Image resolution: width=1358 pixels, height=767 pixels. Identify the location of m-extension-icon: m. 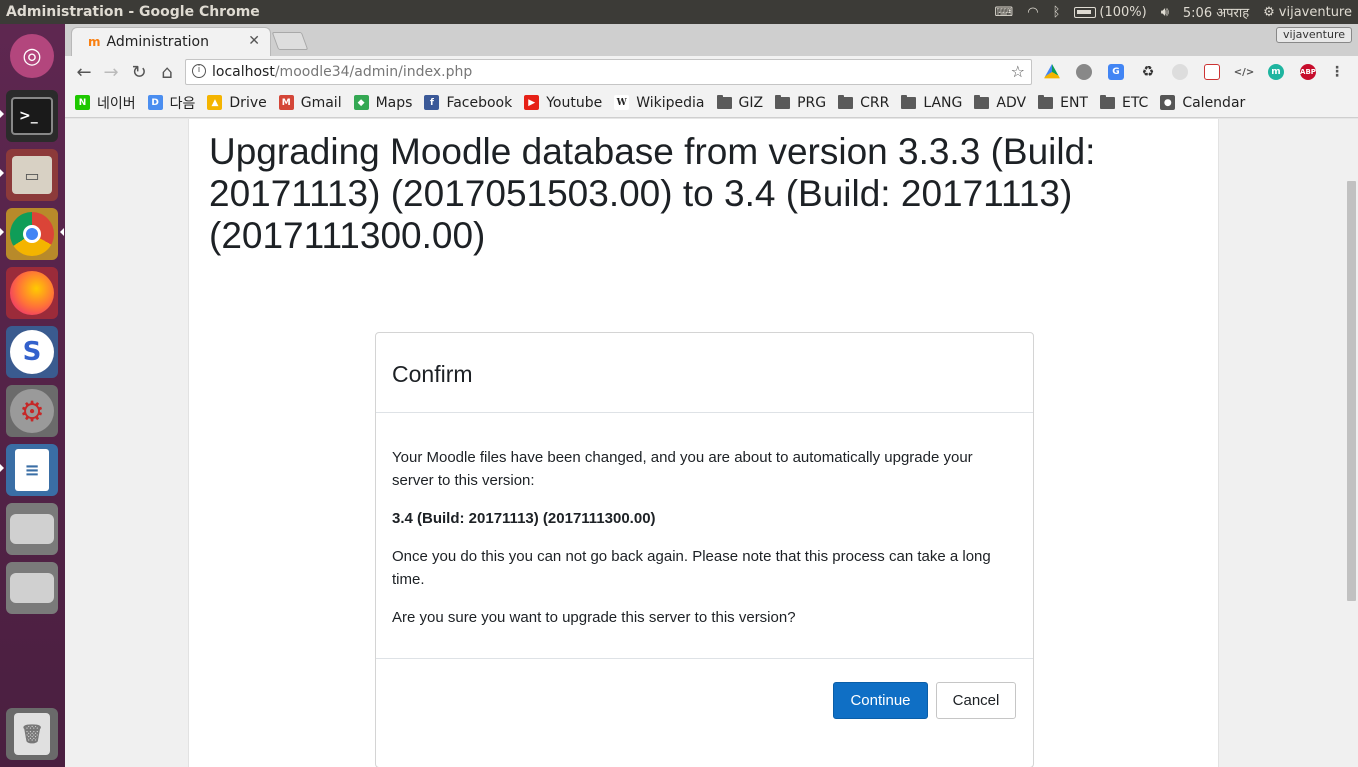
(1276, 72).